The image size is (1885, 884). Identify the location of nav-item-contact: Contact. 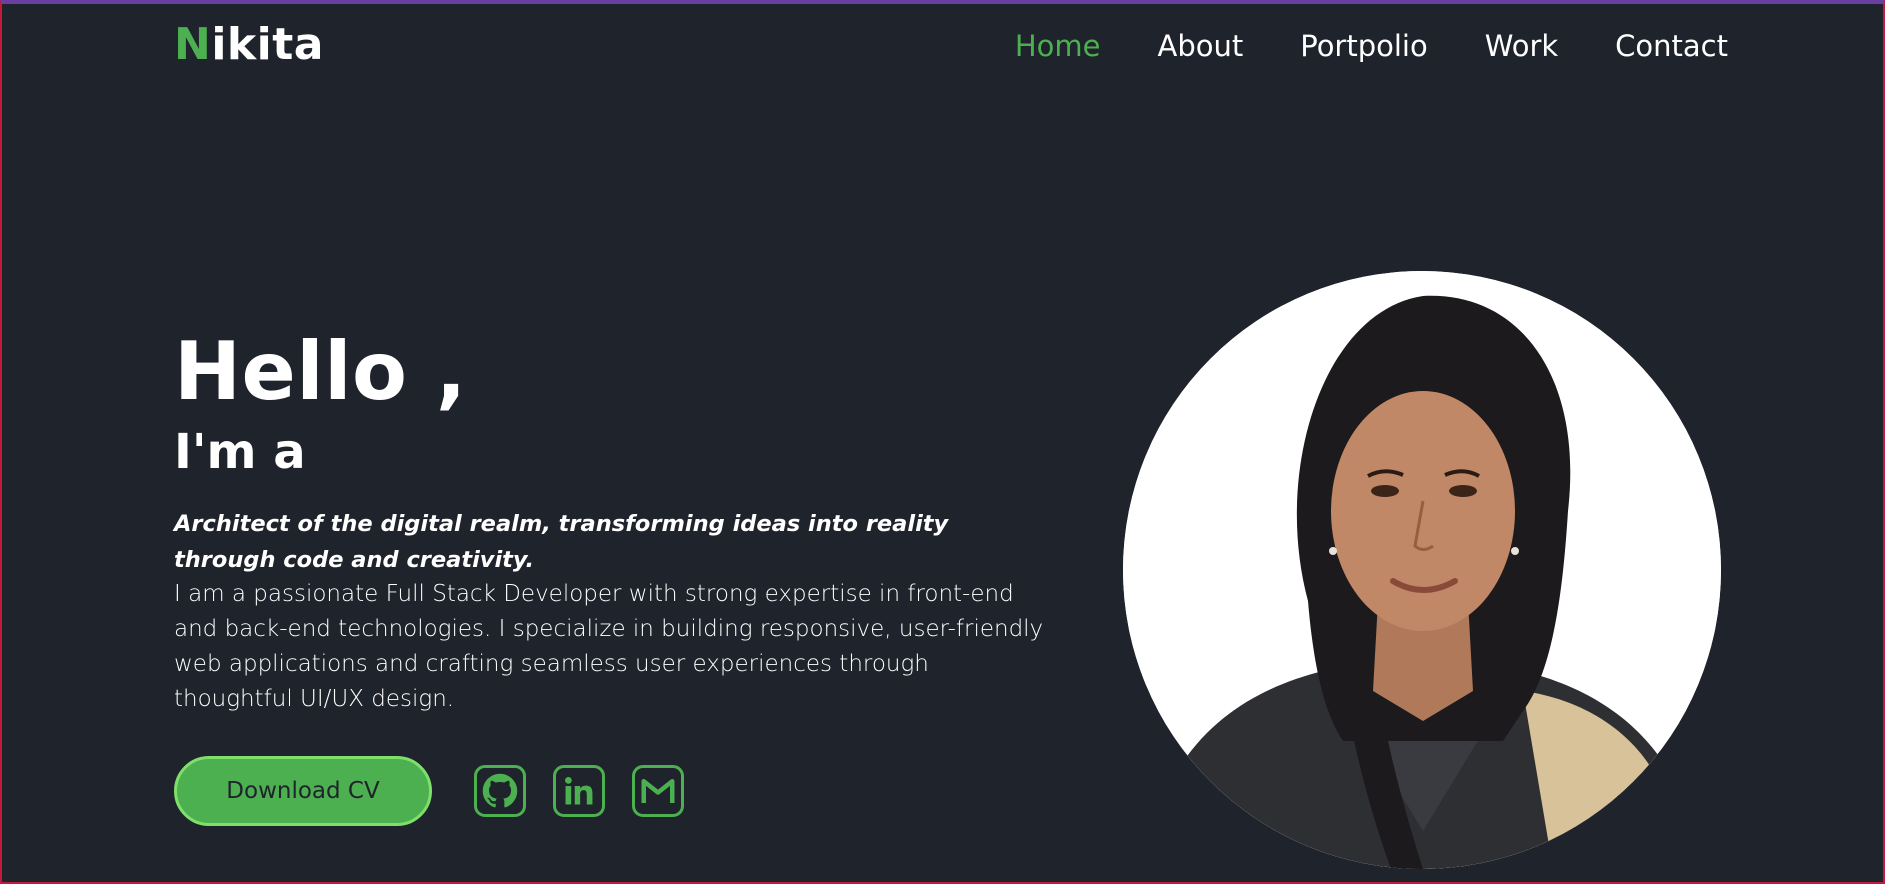
(1671, 46).